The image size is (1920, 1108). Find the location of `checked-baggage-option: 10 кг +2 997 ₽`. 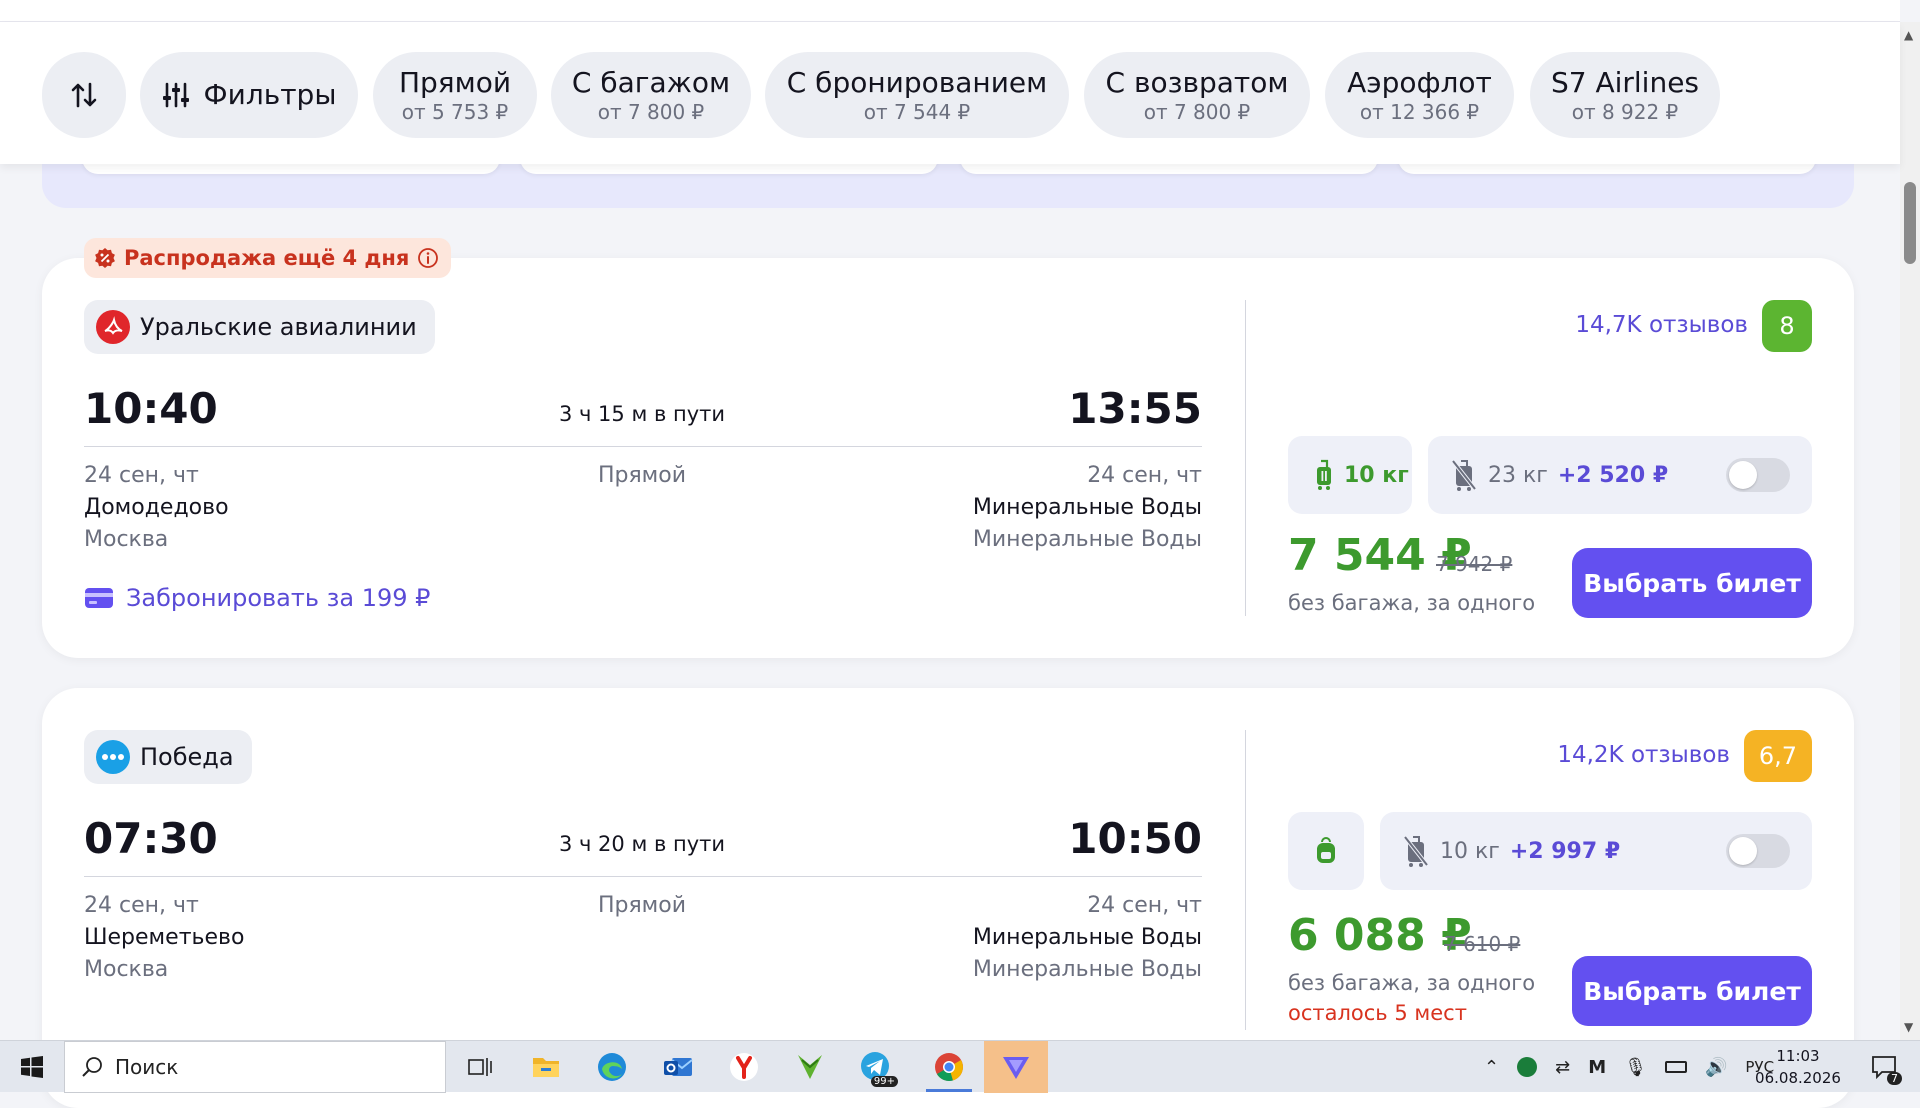

checked-baggage-option: 10 кг +2 997 ₽ is located at coordinates (1596, 851).